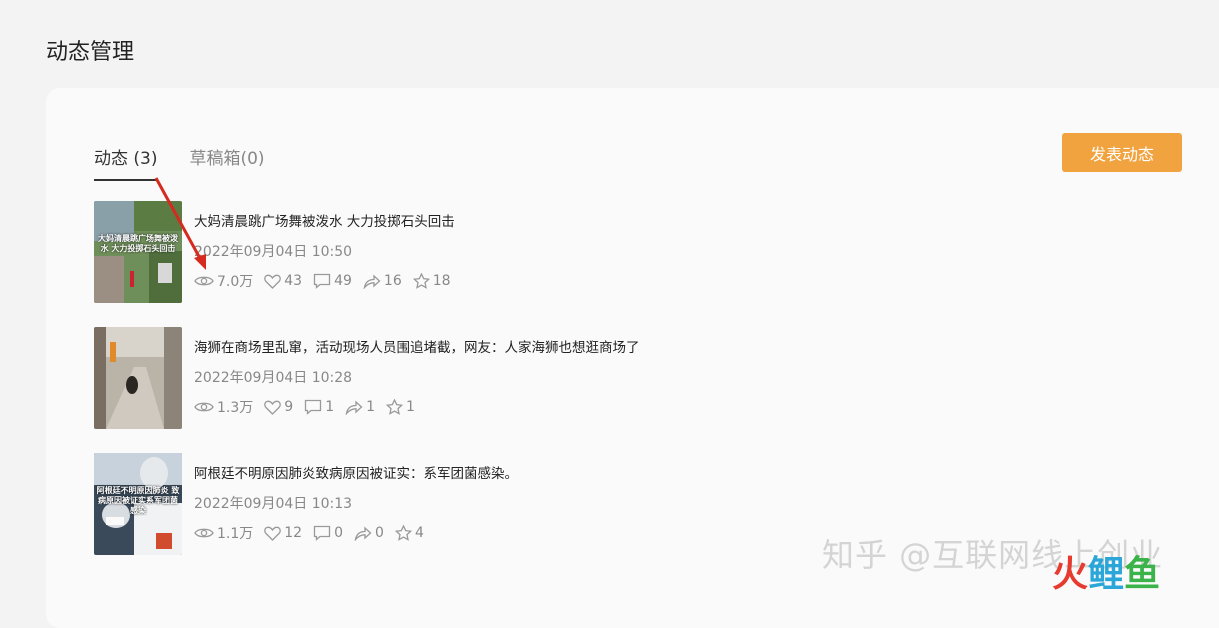 Image resolution: width=1219 pixels, height=628 pixels. I want to click on shares-stat: 0, so click(369, 533).